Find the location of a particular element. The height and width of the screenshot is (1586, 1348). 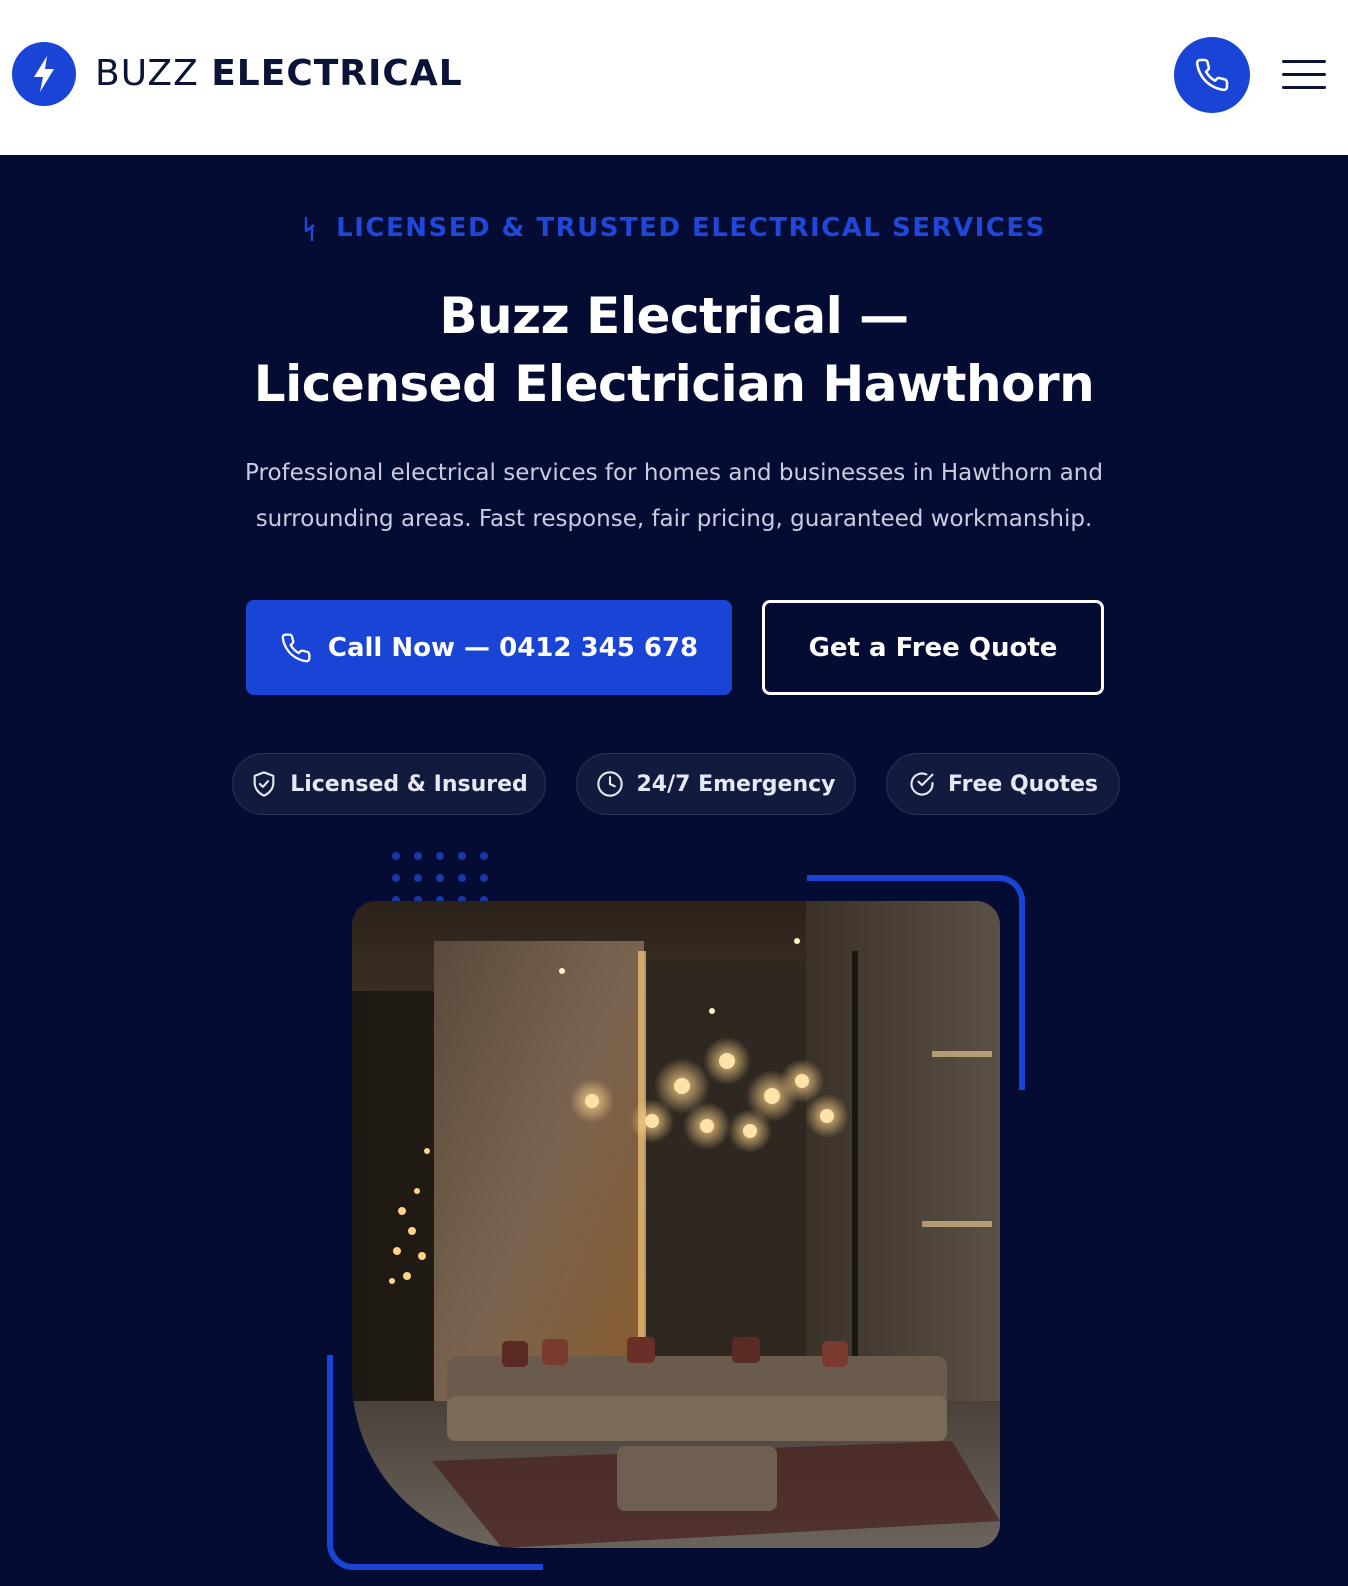

hamburger-menu-icon is located at coordinates (1304, 75).